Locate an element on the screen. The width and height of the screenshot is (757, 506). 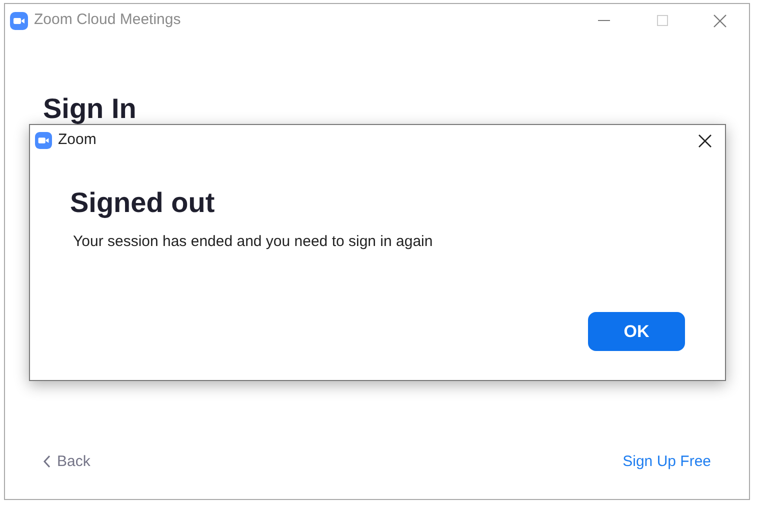
dialog-title: Zoom is located at coordinates (77, 140).